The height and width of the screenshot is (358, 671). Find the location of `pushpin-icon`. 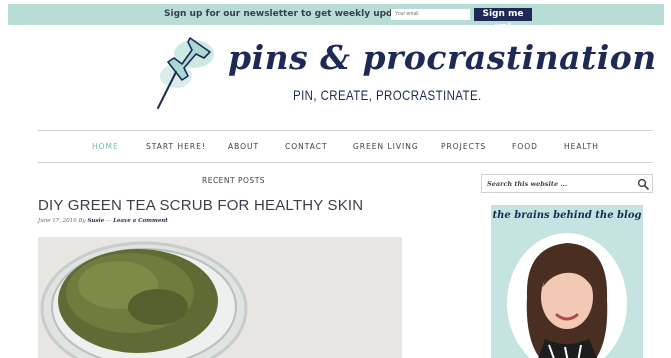

pushpin-icon is located at coordinates (183, 73).